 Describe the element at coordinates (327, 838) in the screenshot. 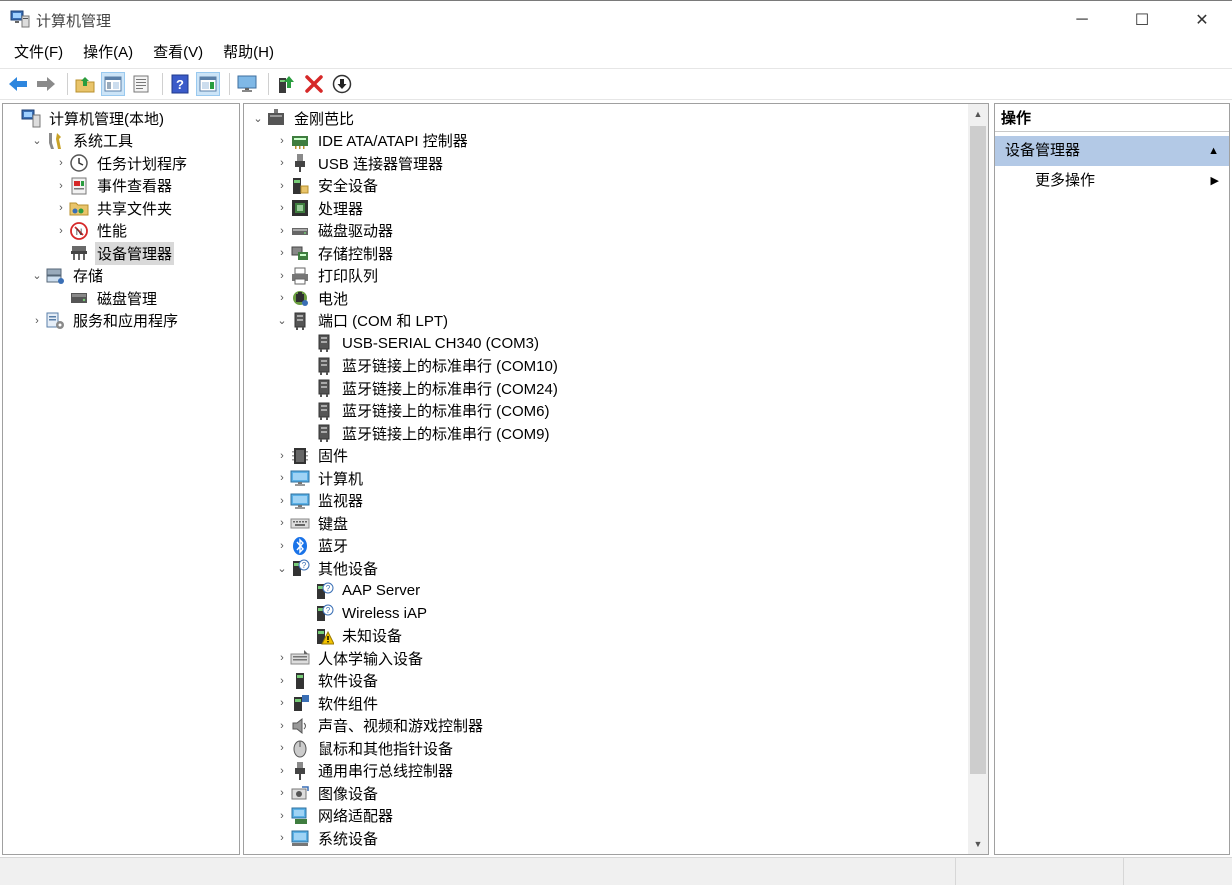

I see `device-tree-item: › 系统设备` at that location.